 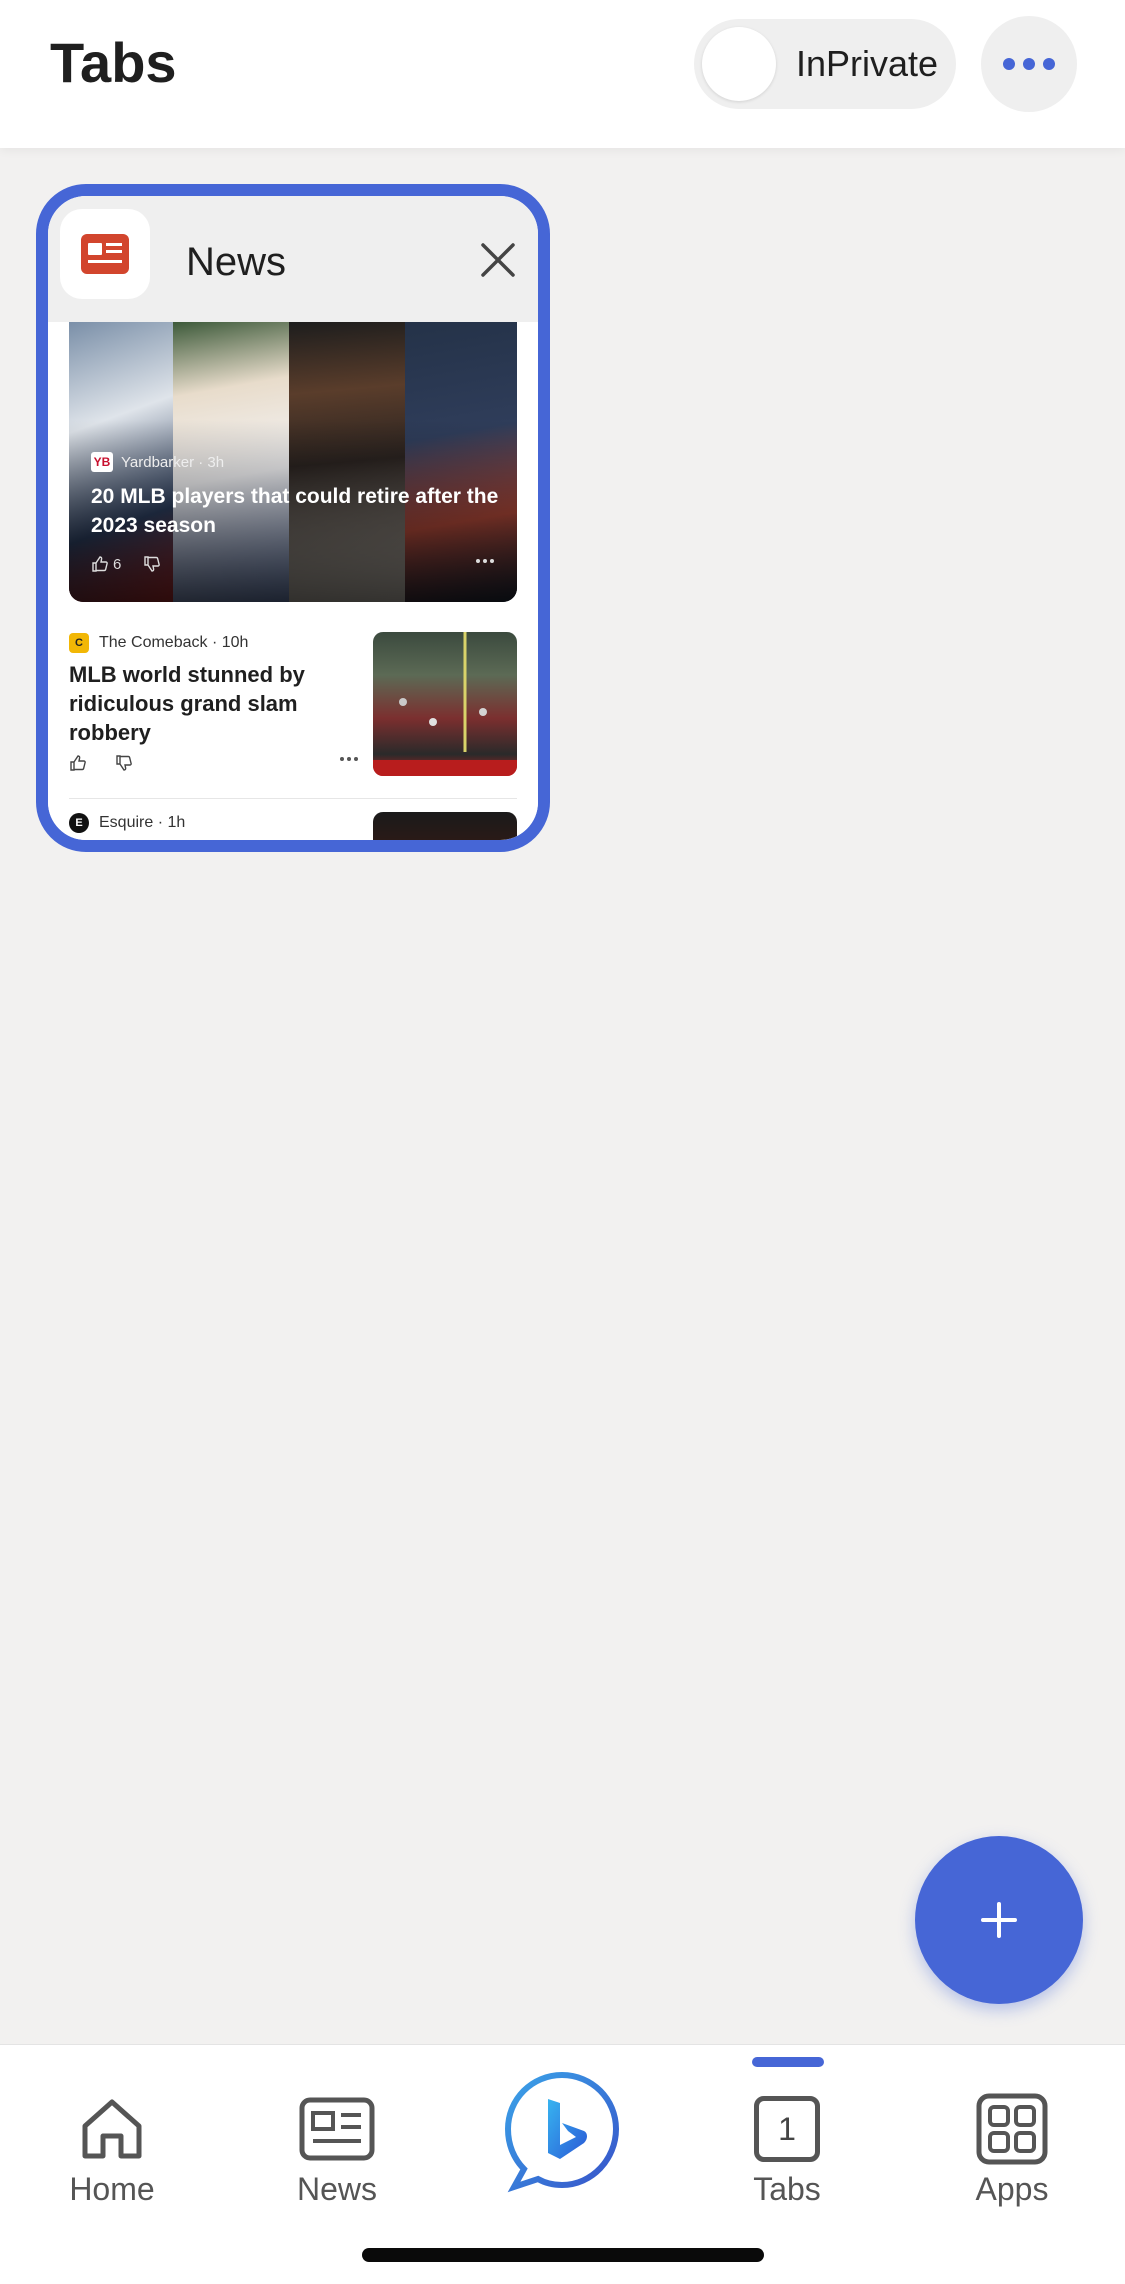 I want to click on stadium-photo-icon, so click(x=445, y=704).